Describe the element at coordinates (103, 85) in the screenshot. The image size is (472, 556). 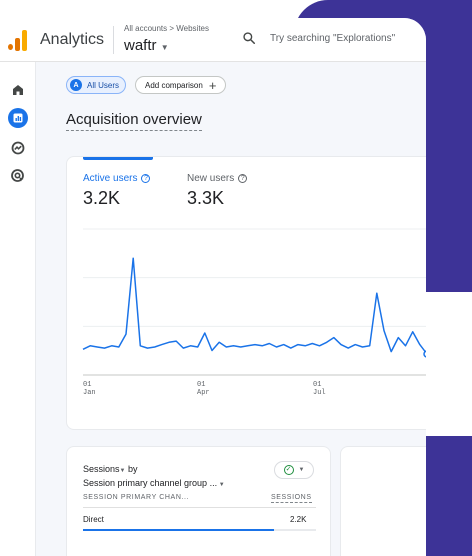
I see `segment-label: All Users` at that location.